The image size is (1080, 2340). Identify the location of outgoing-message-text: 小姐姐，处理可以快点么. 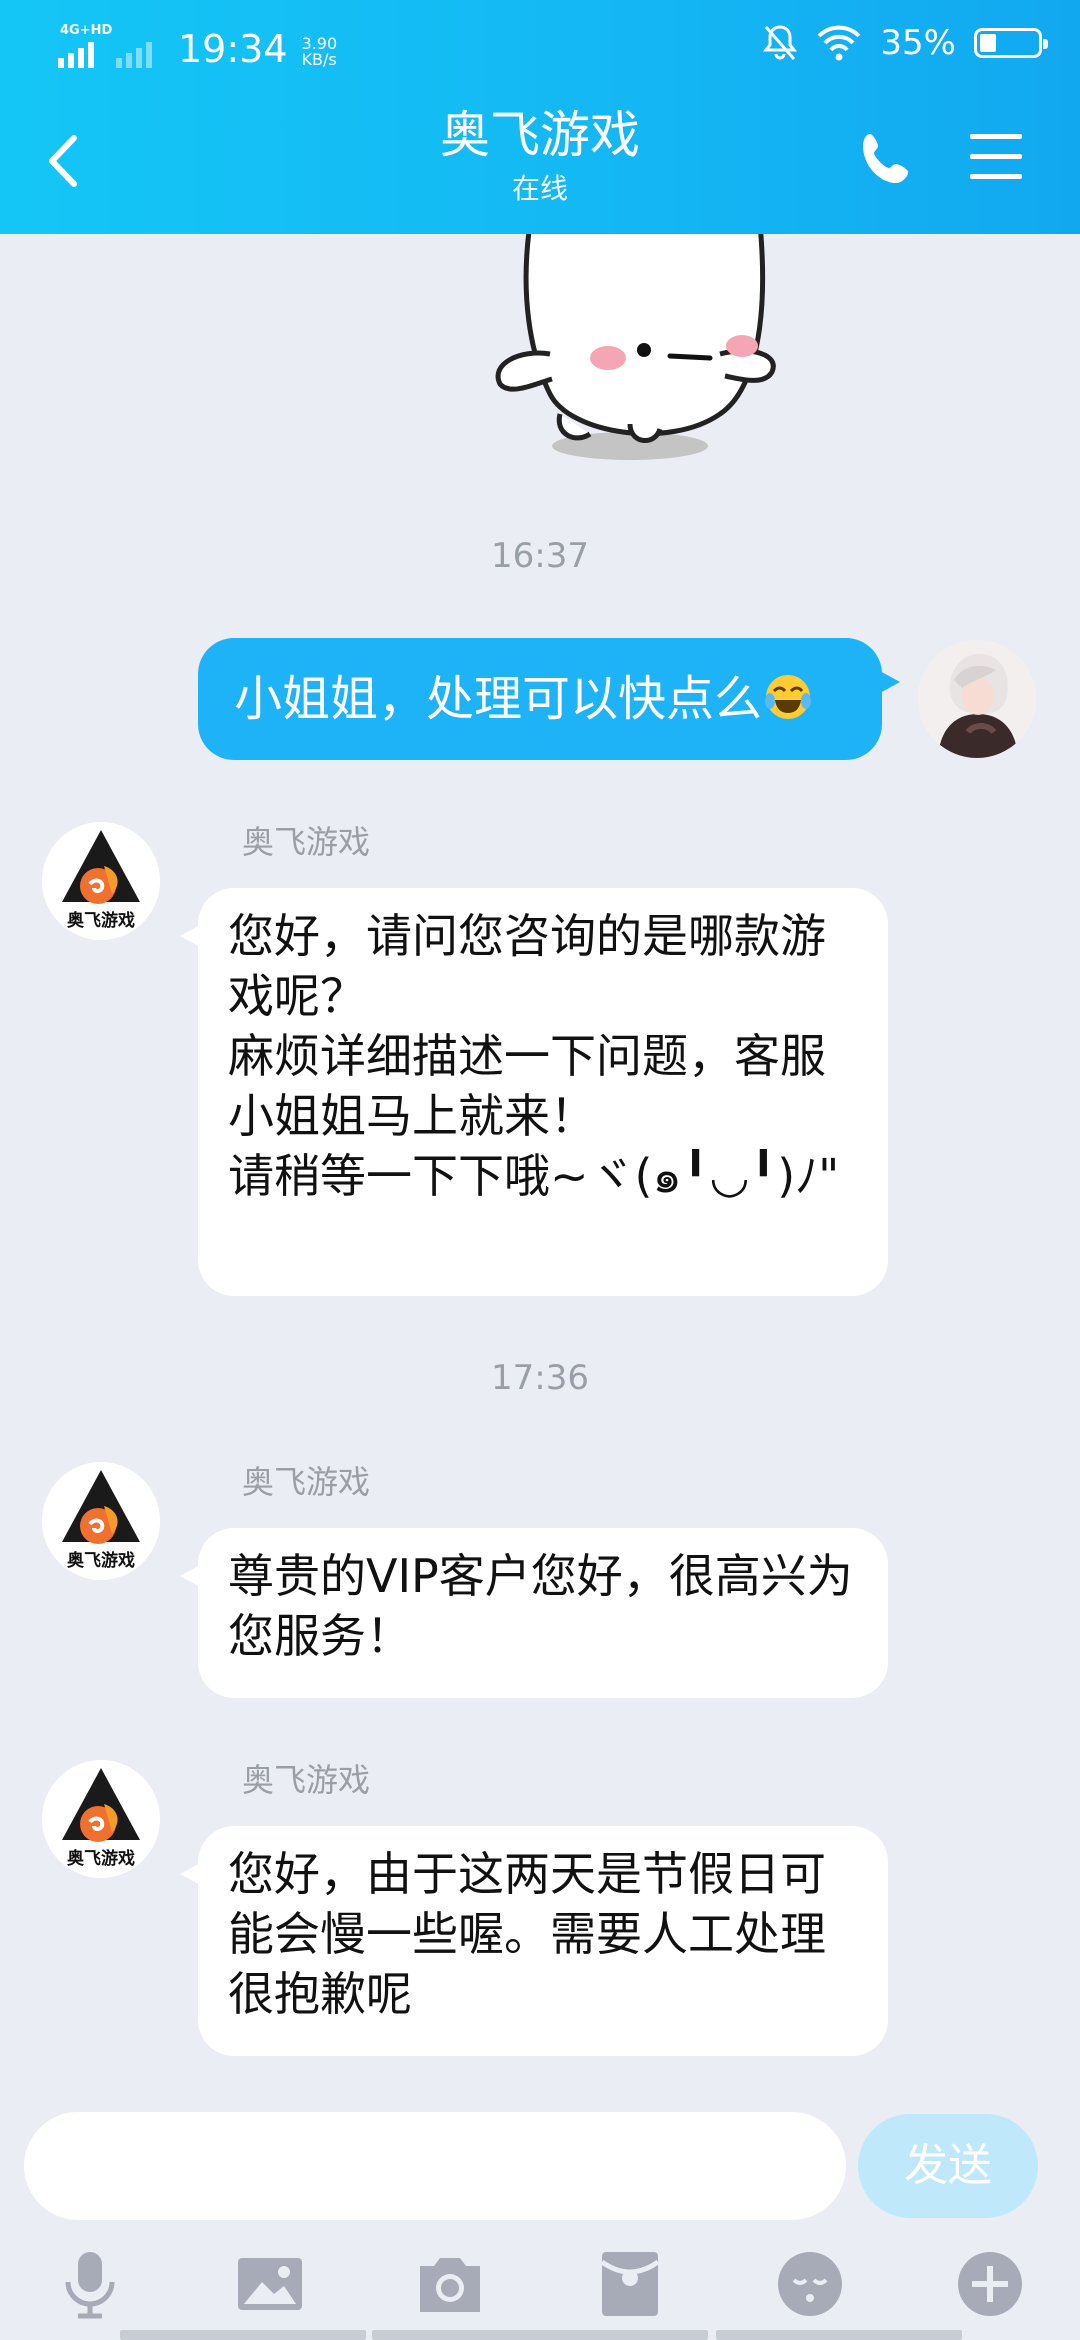
(498, 699).